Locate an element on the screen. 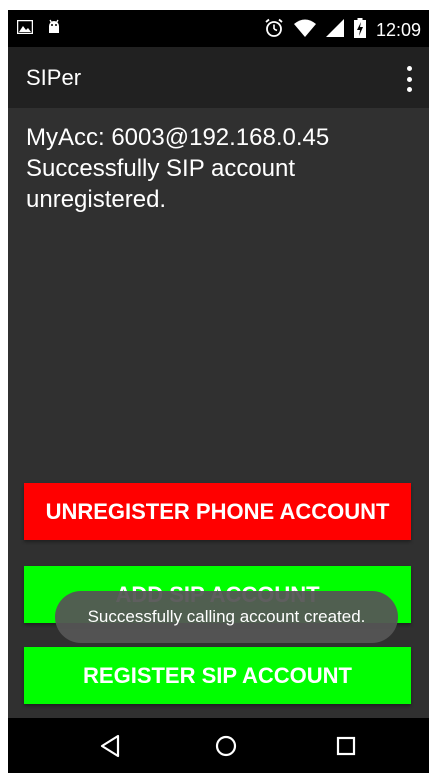  status-bar: 12:09 is located at coordinates (218, 28).